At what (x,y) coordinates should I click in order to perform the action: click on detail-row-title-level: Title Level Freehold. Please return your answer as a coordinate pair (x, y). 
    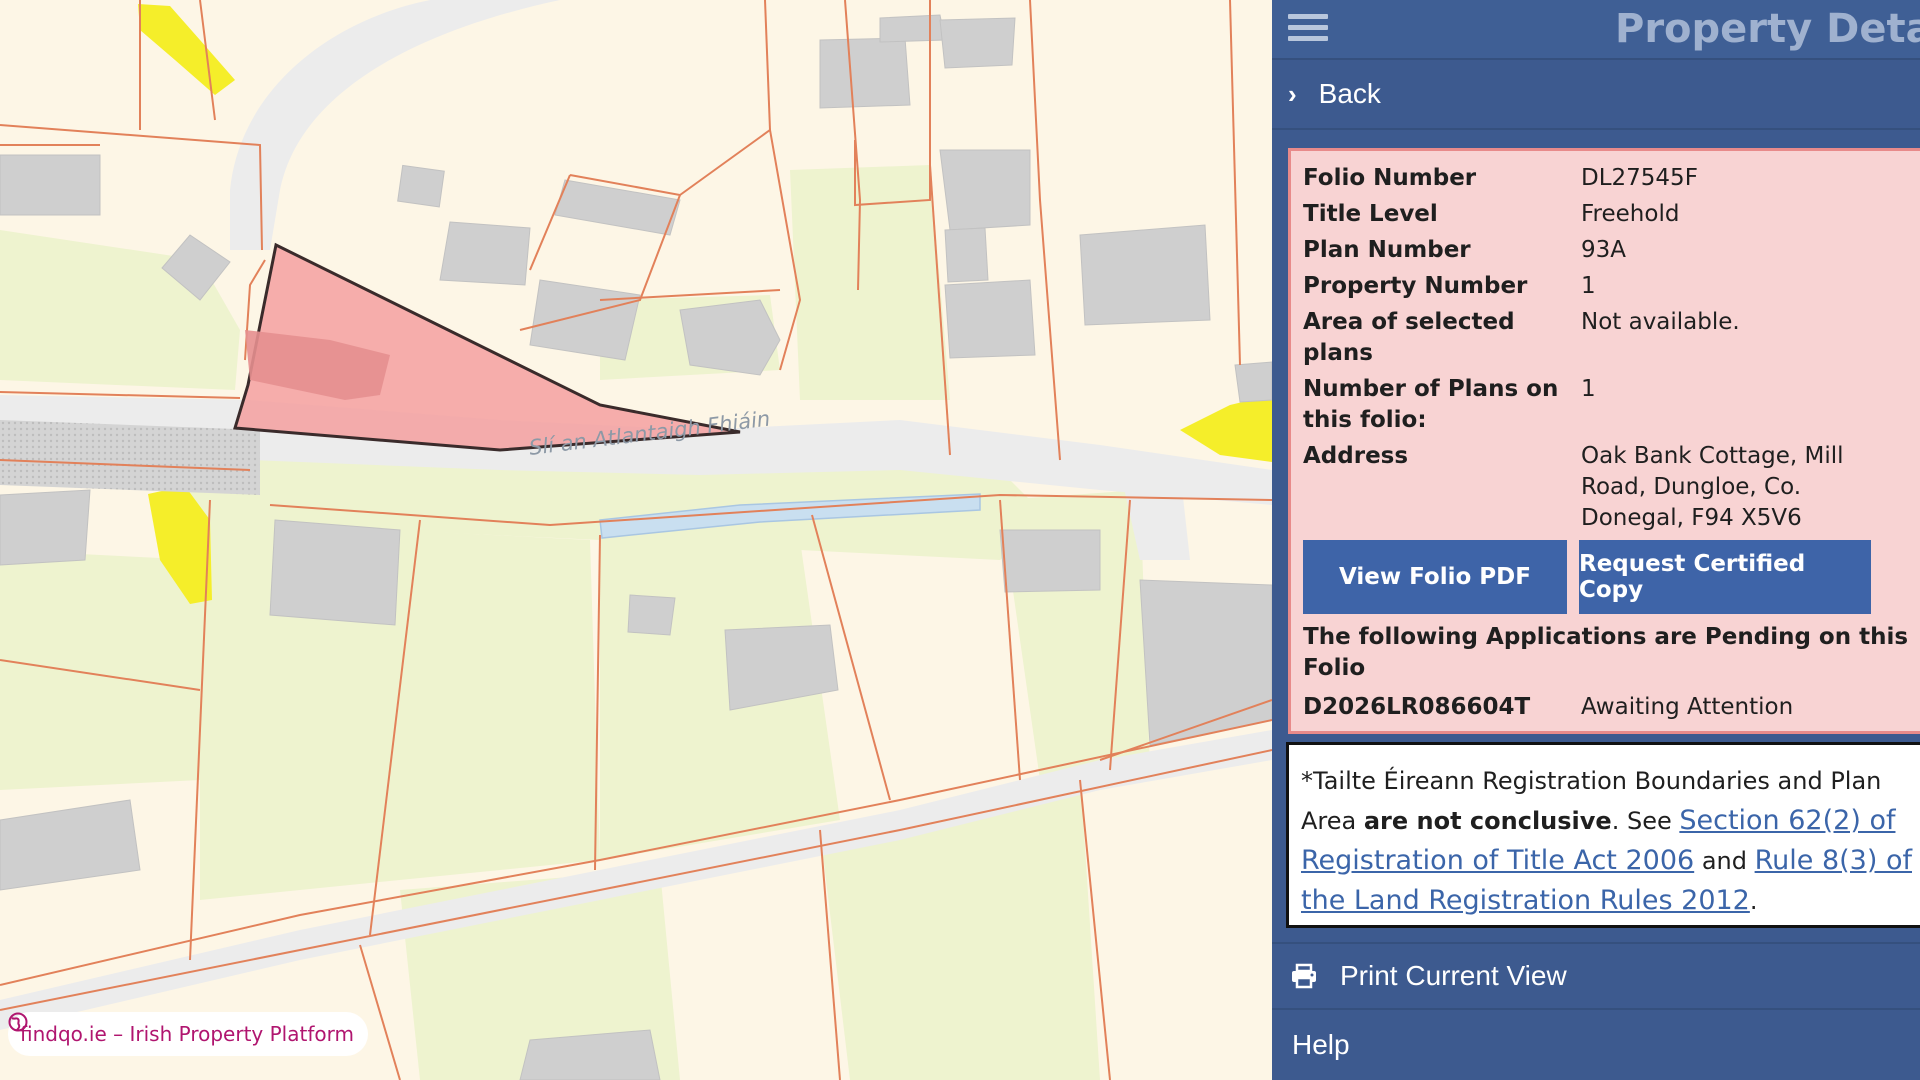
    Looking at the image, I should click on (1609, 214).